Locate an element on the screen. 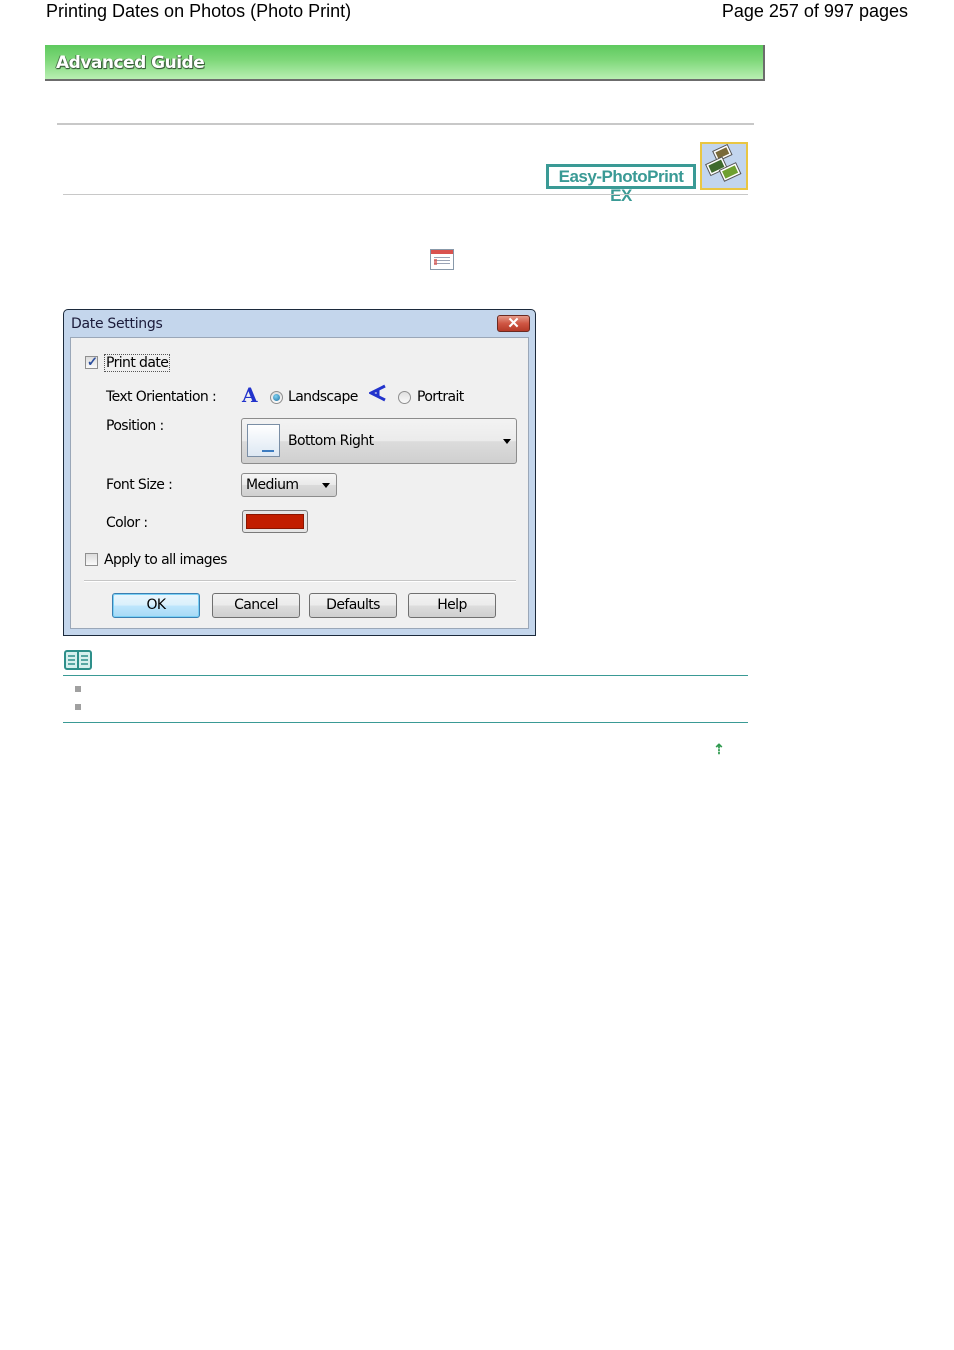 The width and height of the screenshot is (954, 1350). app-name-badge: Easy-PhotoPrint EX is located at coordinates (621, 184).